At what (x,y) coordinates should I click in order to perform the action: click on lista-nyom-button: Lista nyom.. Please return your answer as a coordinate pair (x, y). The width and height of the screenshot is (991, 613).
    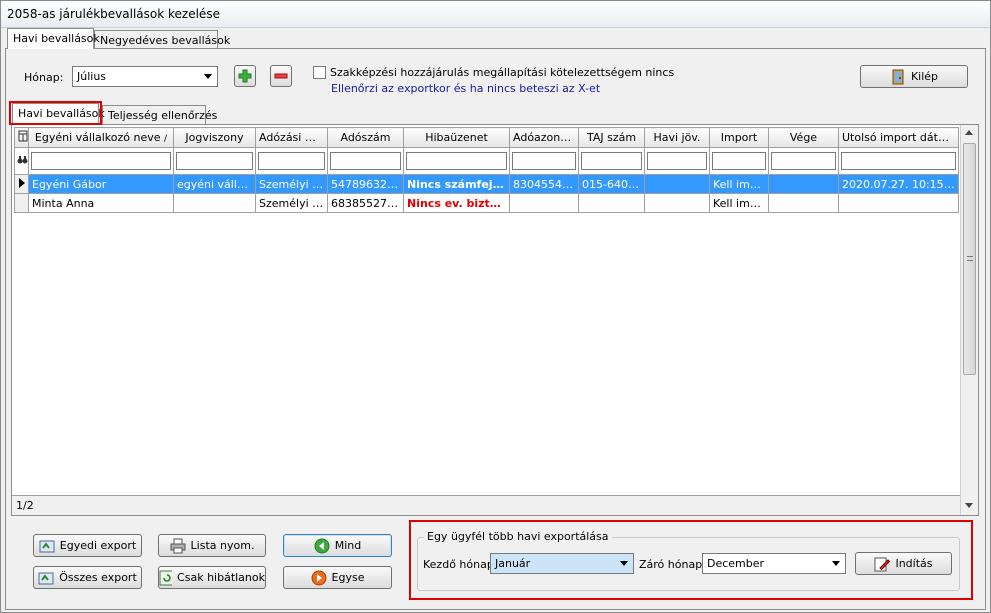
    Looking at the image, I should click on (212, 545).